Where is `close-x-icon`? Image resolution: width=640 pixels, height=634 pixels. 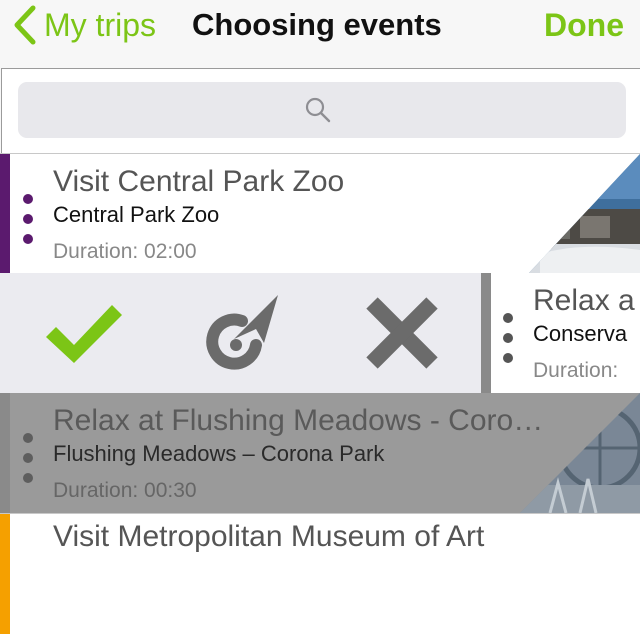 close-x-icon is located at coordinates (402, 333).